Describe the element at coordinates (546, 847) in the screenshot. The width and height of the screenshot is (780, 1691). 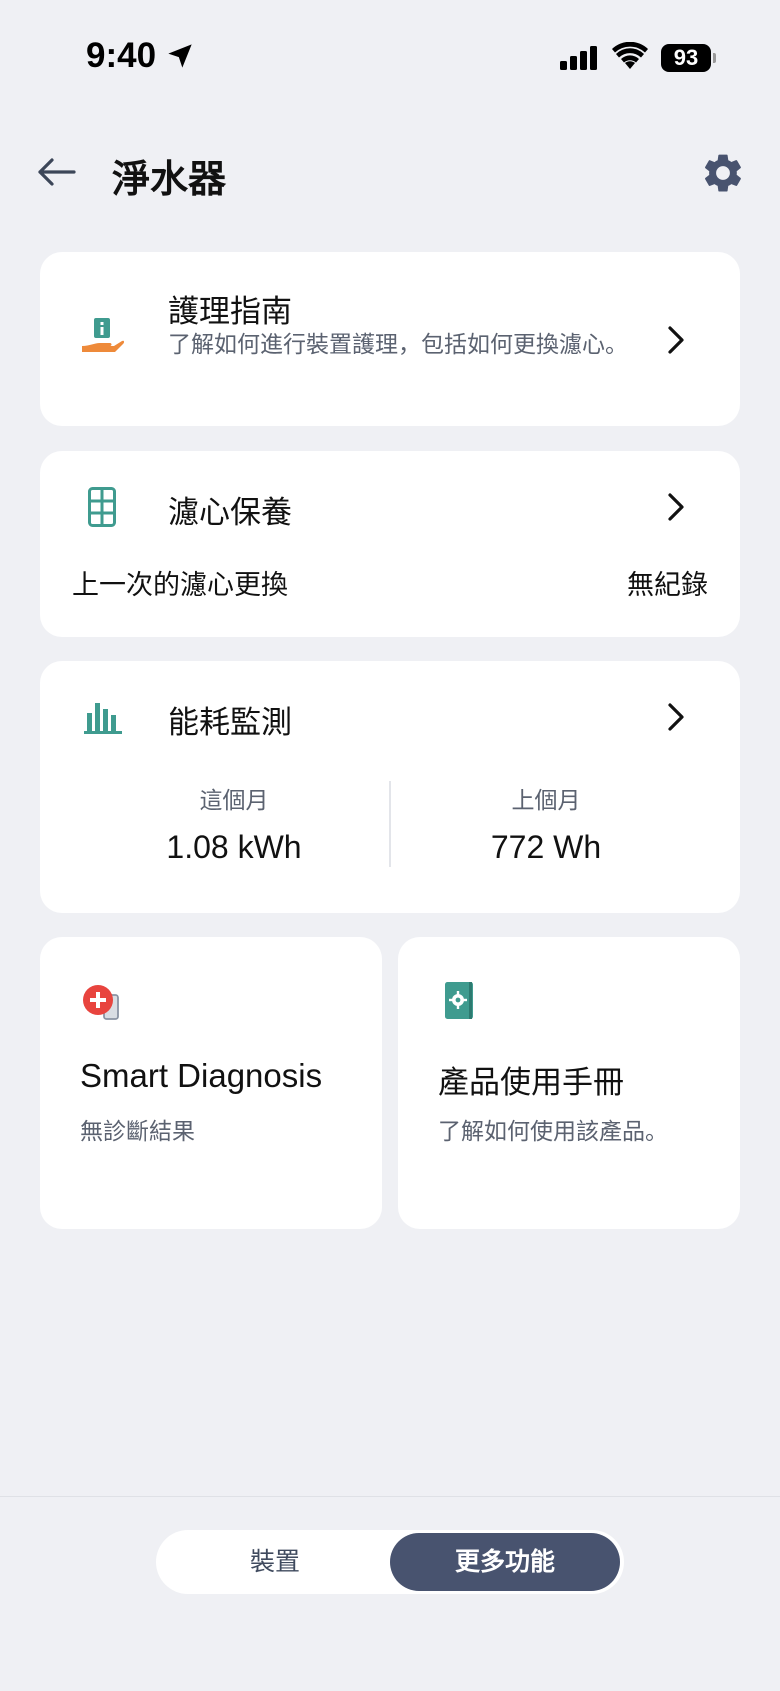
I see `last-month-value: 772 Wh` at that location.